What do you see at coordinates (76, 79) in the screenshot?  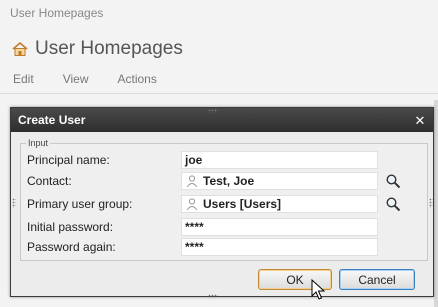 I see `menu-view: View` at bounding box center [76, 79].